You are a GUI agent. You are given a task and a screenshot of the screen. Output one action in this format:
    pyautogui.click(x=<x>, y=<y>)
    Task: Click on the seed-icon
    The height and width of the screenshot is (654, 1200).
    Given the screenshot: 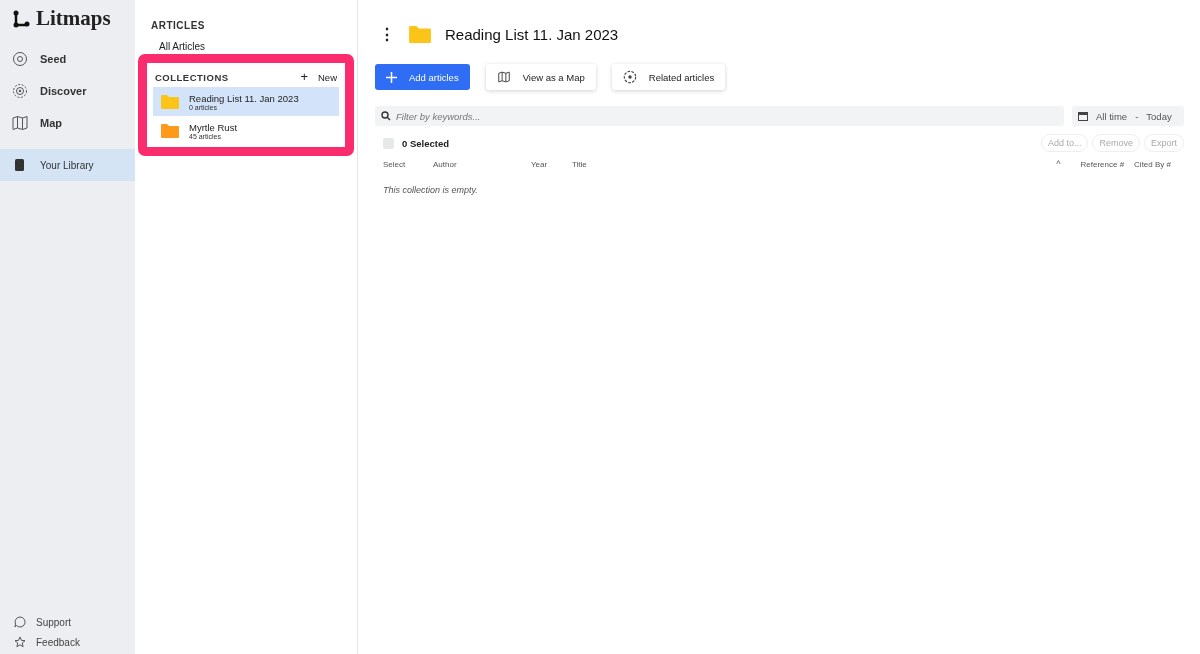 What is the action you would take?
    pyautogui.click(x=20, y=59)
    